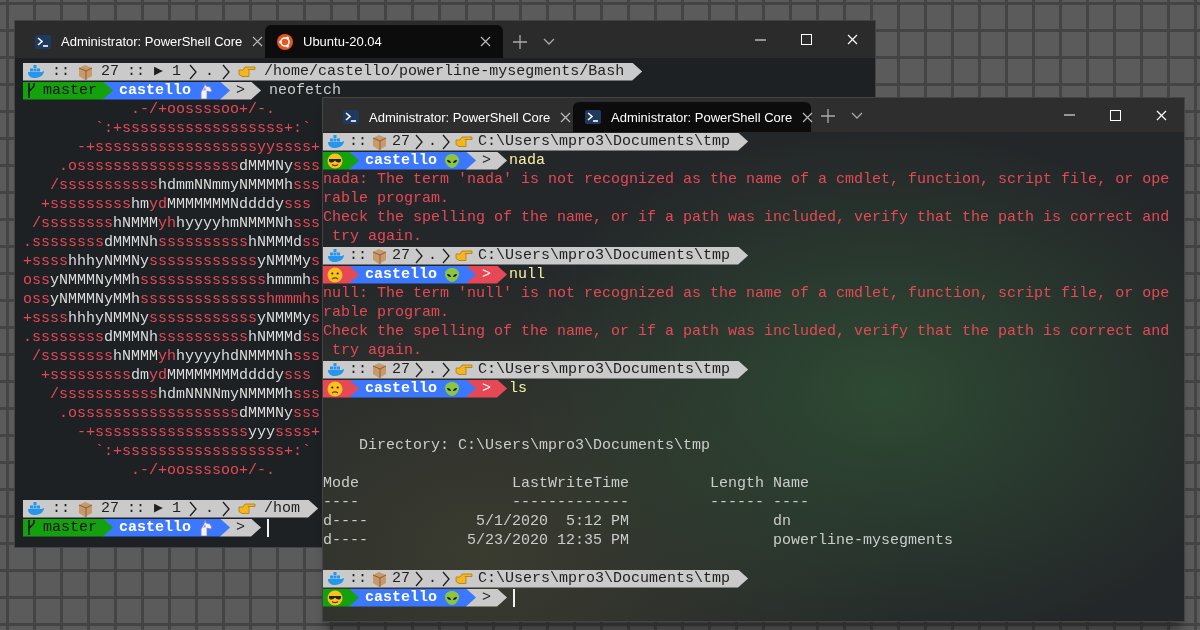  I want to click on error-text: try again., so click(377, 236).